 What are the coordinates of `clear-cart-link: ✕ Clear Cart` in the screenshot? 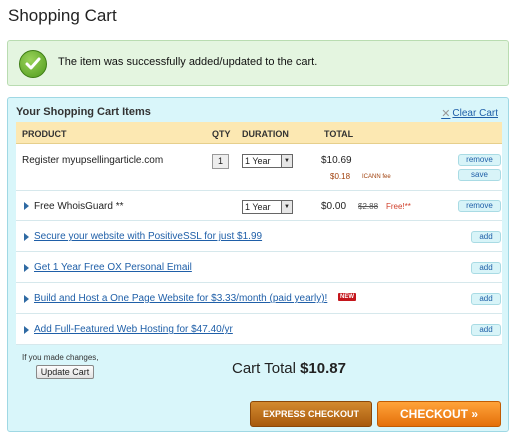 It's located at (469, 113).